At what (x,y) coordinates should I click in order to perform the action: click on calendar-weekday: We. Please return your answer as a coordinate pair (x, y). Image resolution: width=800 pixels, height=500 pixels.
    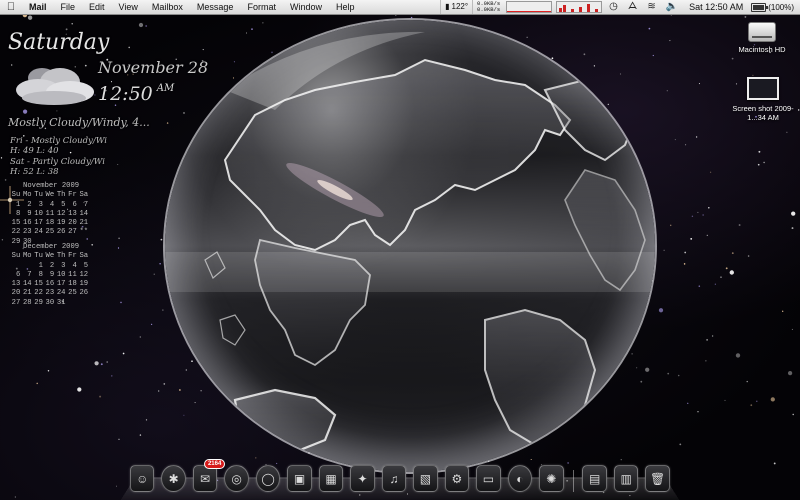
    Looking at the image, I should click on (50, 195).